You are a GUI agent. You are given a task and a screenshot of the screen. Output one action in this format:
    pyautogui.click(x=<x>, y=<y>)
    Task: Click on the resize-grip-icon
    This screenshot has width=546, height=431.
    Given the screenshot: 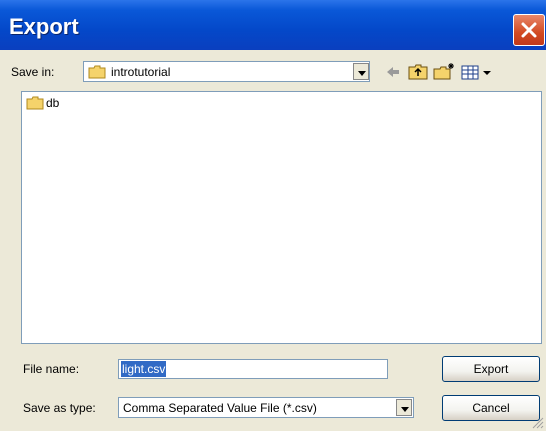 What is the action you would take?
    pyautogui.click(x=538, y=423)
    